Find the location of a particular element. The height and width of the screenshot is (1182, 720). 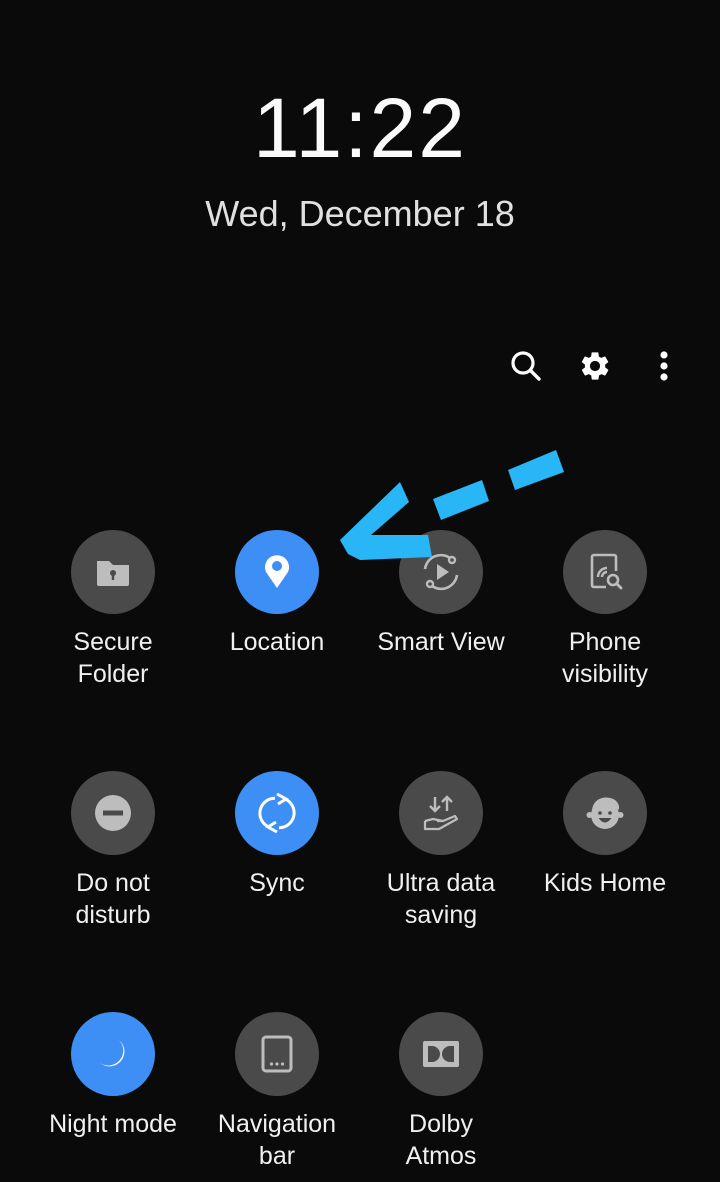

quick-panel-toolbar is located at coordinates (360, 366).